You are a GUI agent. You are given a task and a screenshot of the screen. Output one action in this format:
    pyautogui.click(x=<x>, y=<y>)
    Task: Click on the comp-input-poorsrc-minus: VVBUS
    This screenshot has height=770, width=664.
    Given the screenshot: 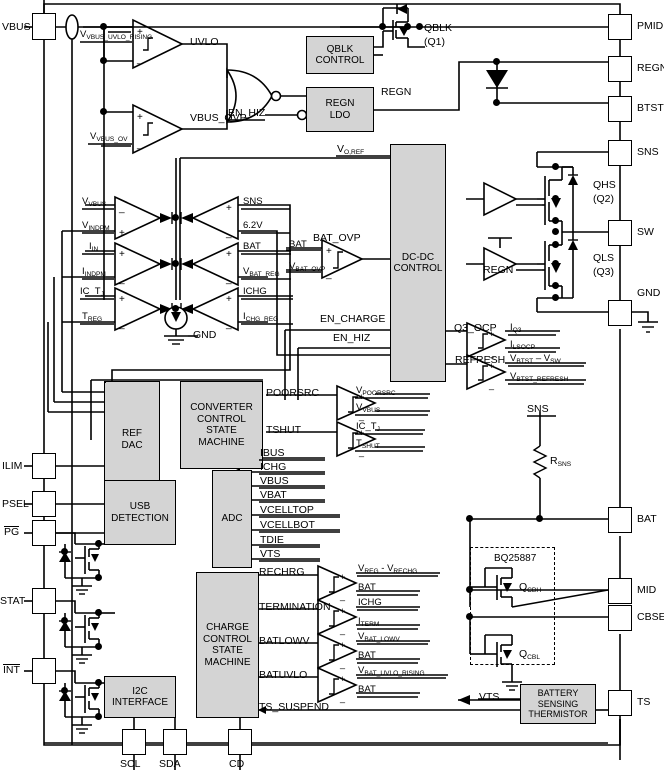 What is the action you would take?
    pyautogui.click(x=368, y=408)
    